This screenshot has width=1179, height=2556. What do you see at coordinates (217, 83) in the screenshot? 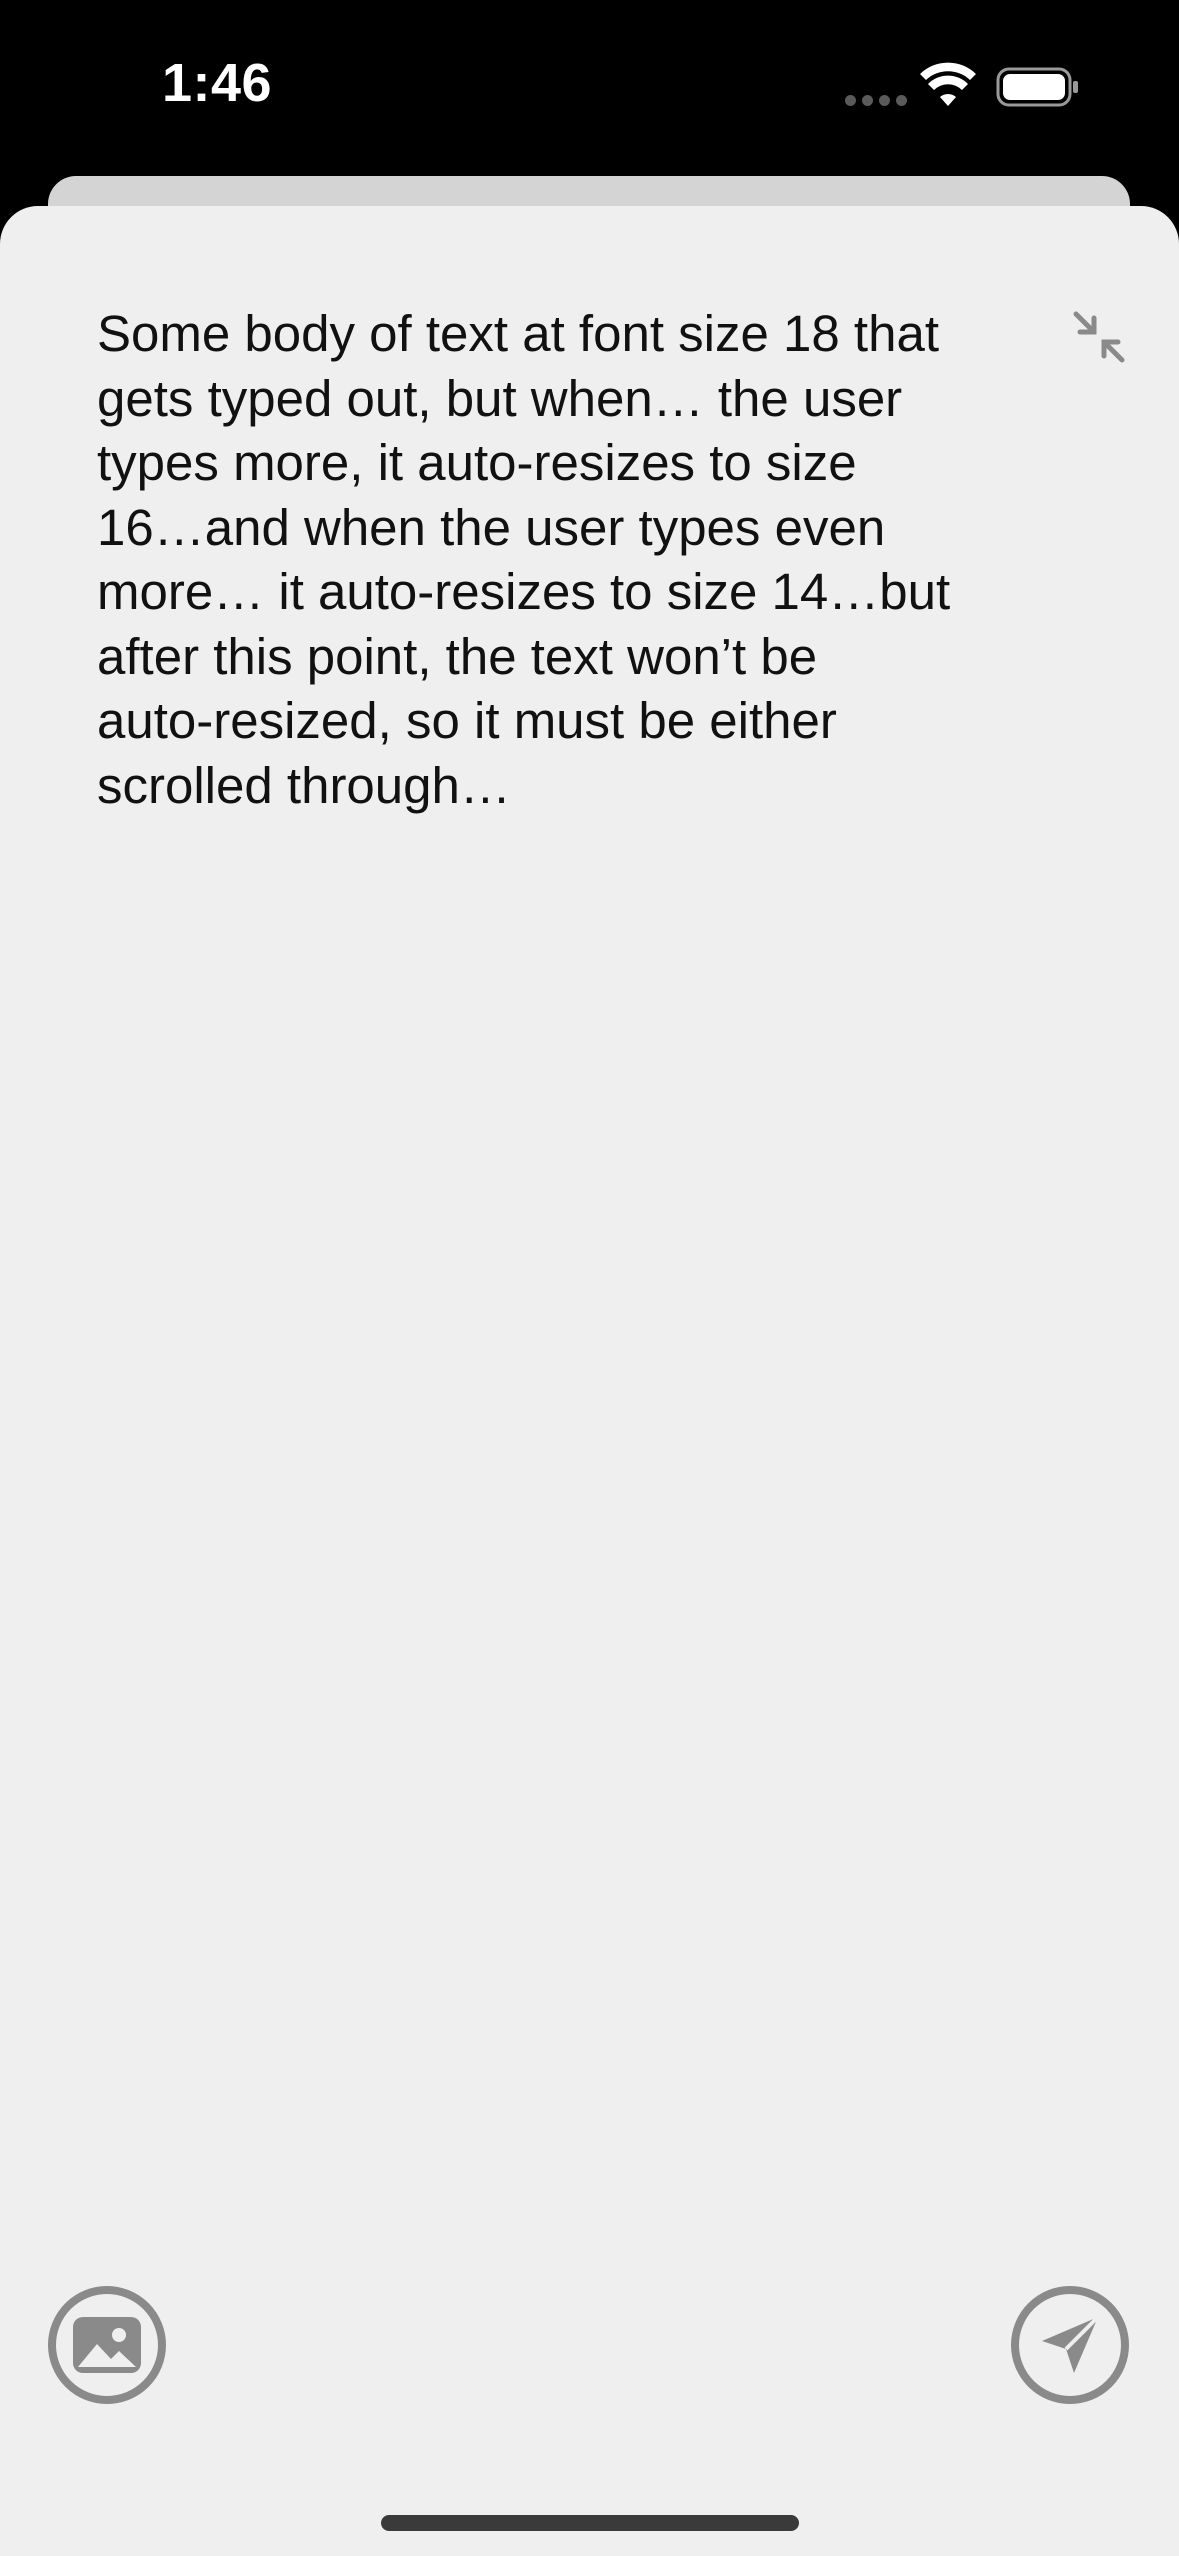
I see `status-time: 1:46` at bounding box center [217, 83].